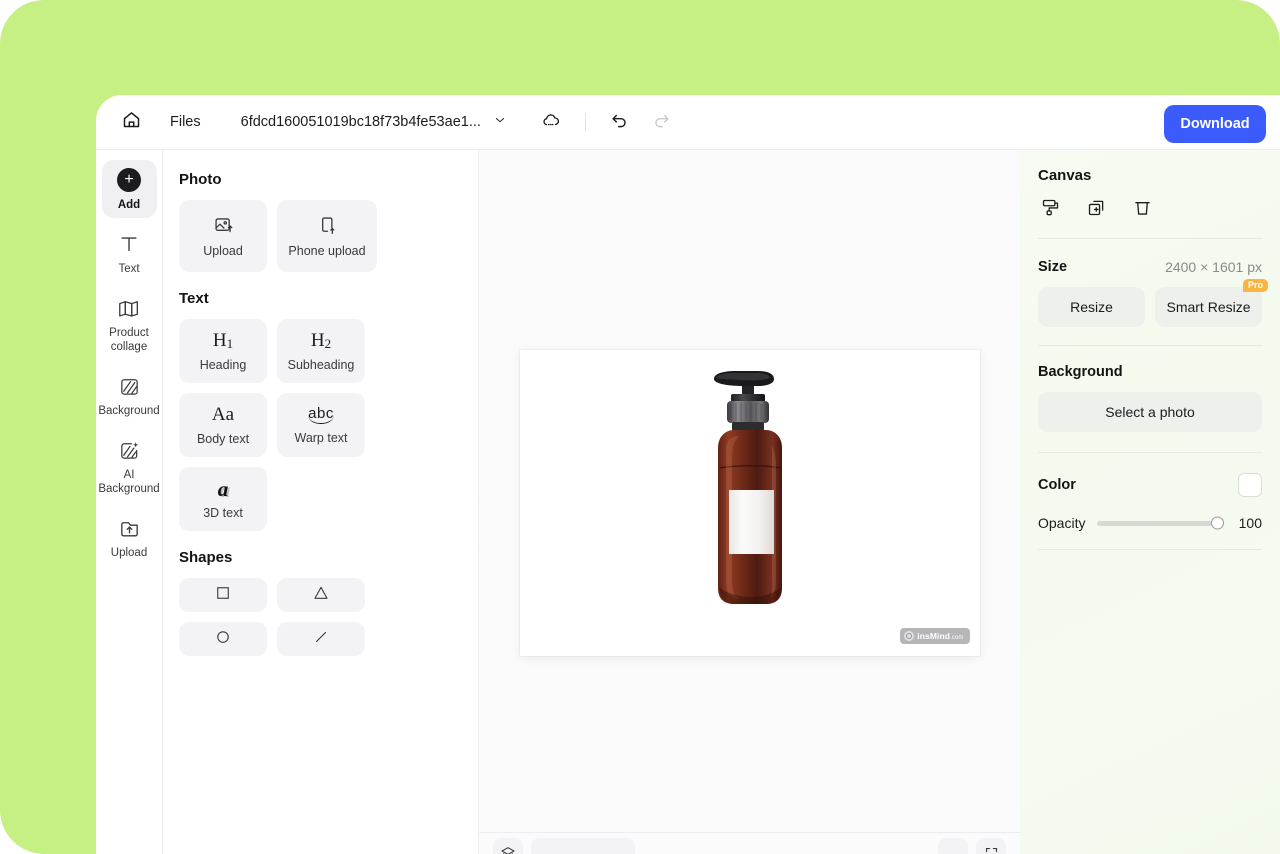 The image size is (1280, 854). Describe the element at coordinates (1255, 285) in the screenshot. I see `pro-badge: Pro` at that location.